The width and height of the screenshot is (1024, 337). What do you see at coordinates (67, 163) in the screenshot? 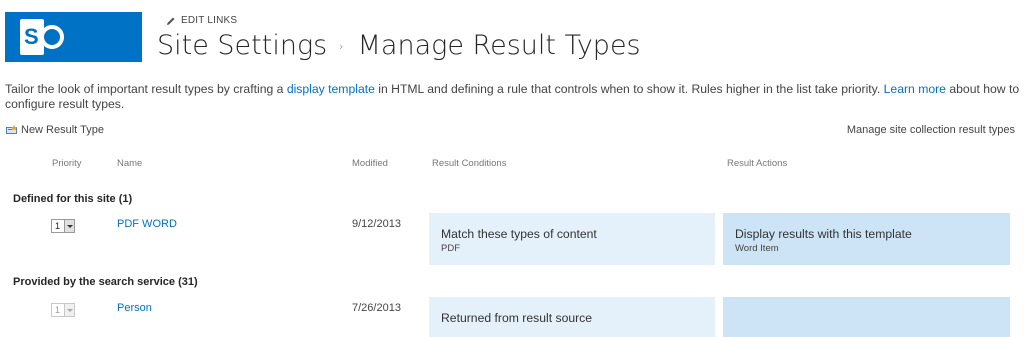
I see `column-header-priority: Priority` at bounding box center [67, 163].